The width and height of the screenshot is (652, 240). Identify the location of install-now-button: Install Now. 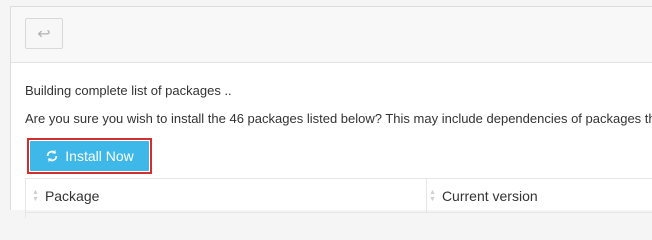
(89, 156).